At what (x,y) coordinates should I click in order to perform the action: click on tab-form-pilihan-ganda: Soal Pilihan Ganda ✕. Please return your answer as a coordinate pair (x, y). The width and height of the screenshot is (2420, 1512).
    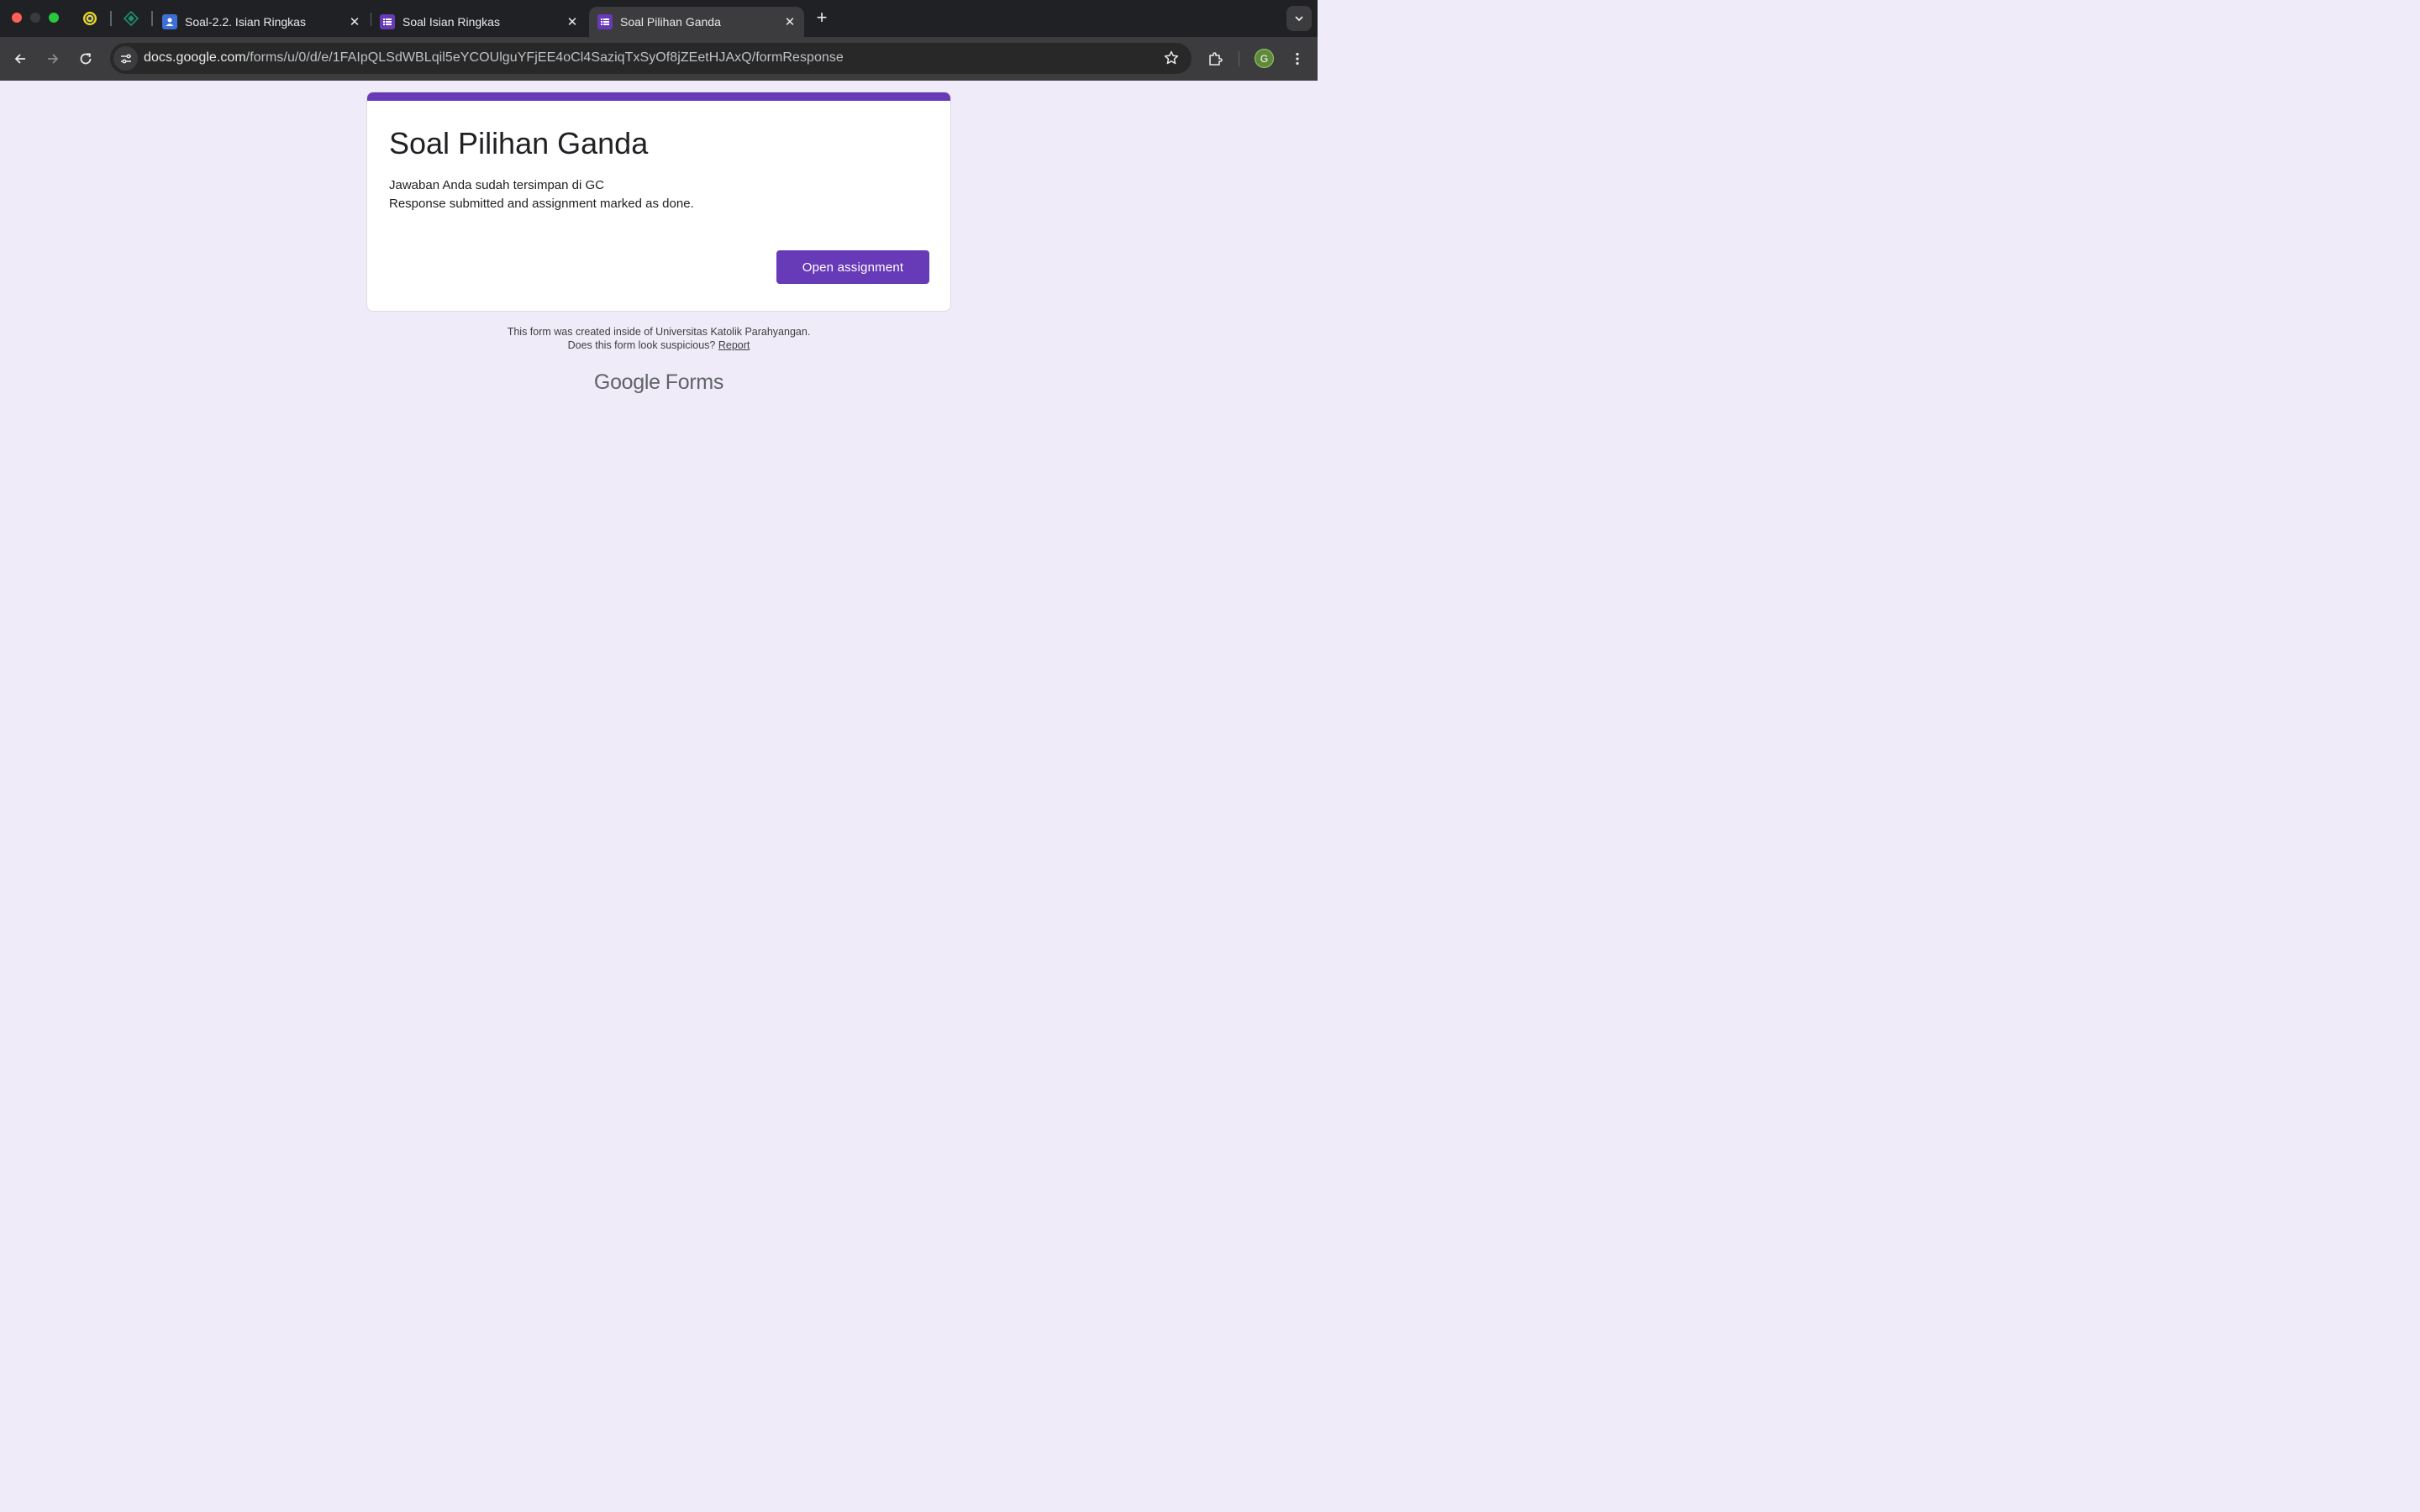
    Looking at the image, I should click on (696, 22).